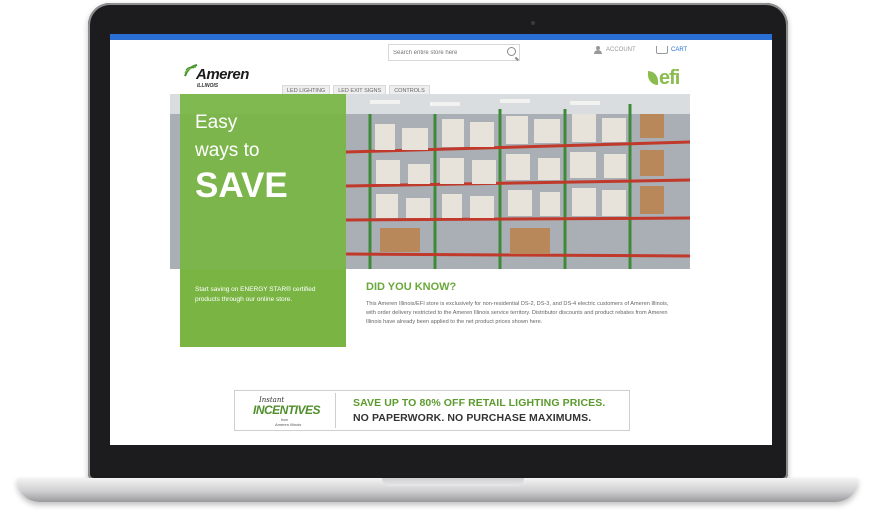 Image resolution: width=871 pixels, height=531 pixels. I want to click on brand-sub: ILLINOIS, so click(208, 86).